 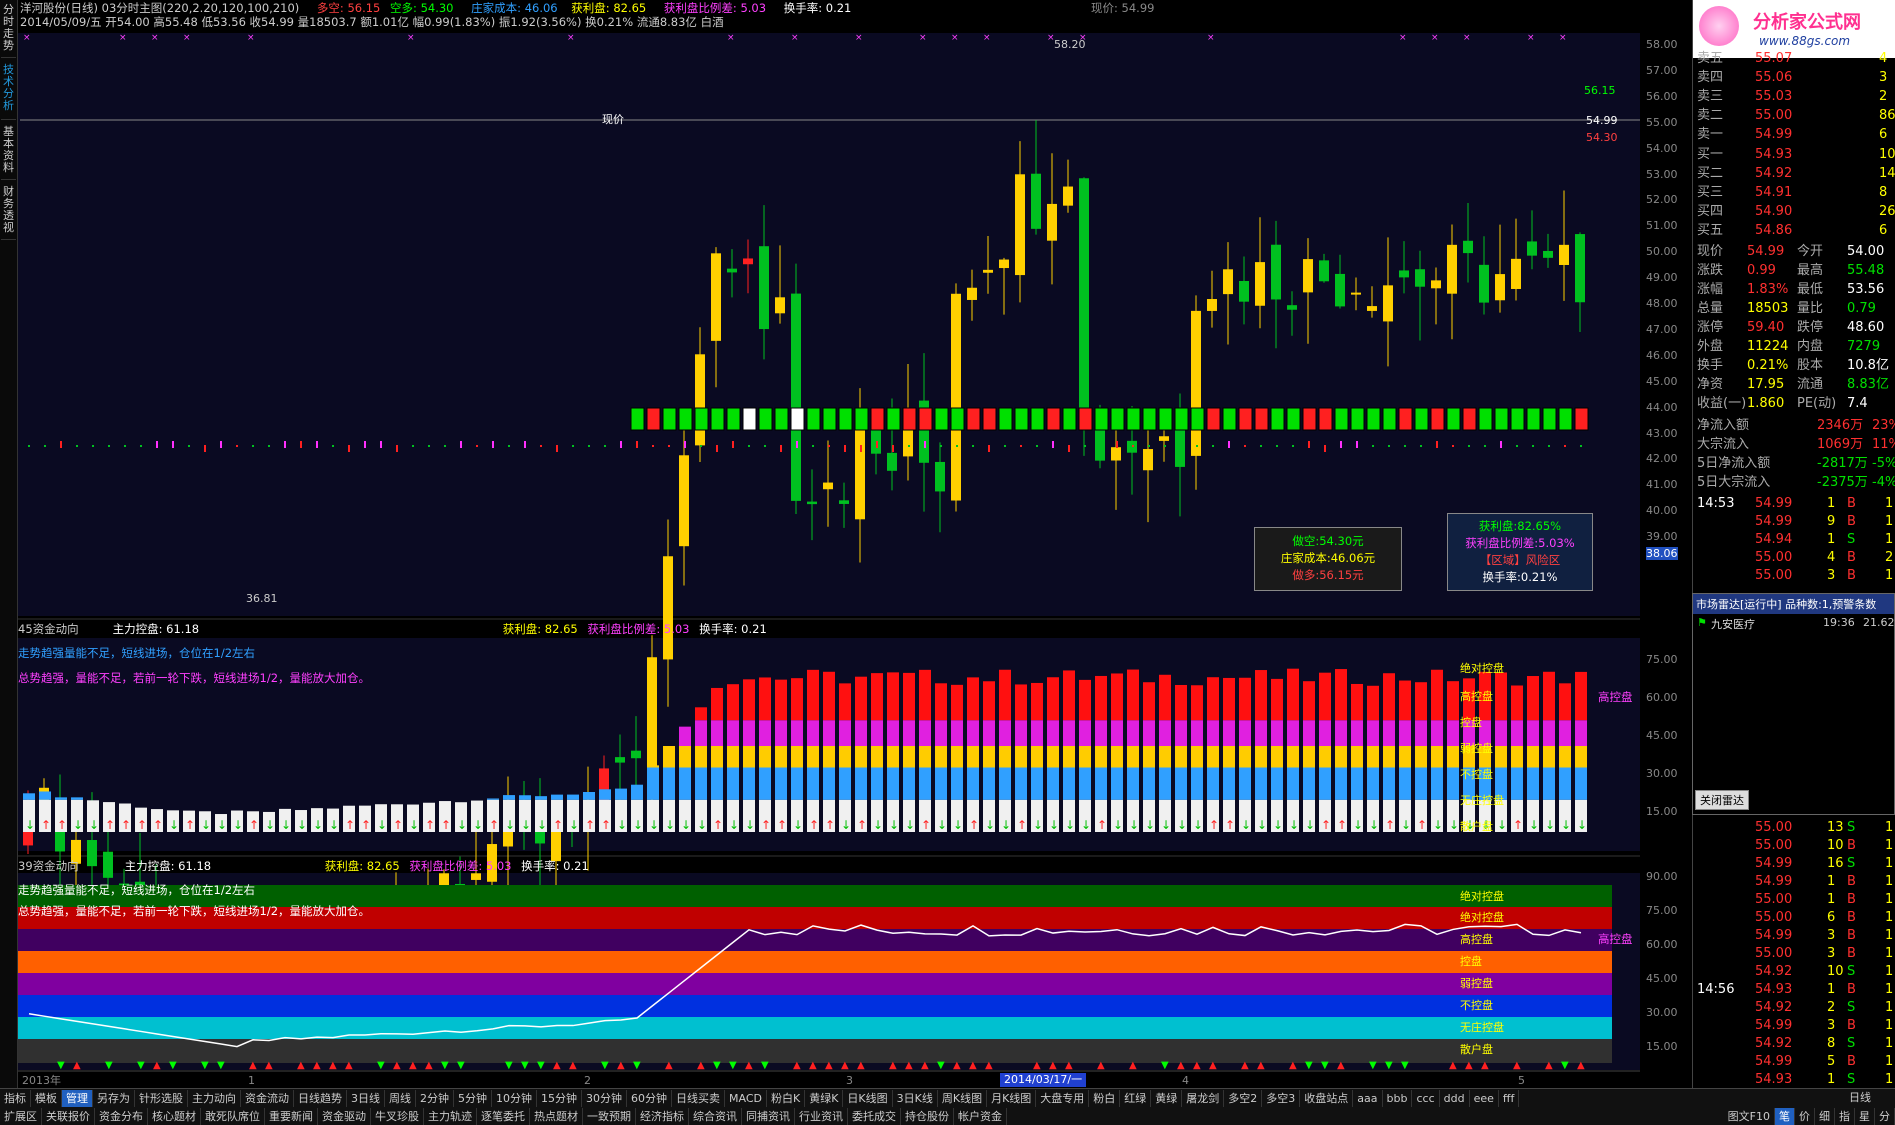 What do you see at coordinates (503, 1116) in the screenshot?
I see `toolbar-item: 逐笔委托` at bounding box center [503, 1116].